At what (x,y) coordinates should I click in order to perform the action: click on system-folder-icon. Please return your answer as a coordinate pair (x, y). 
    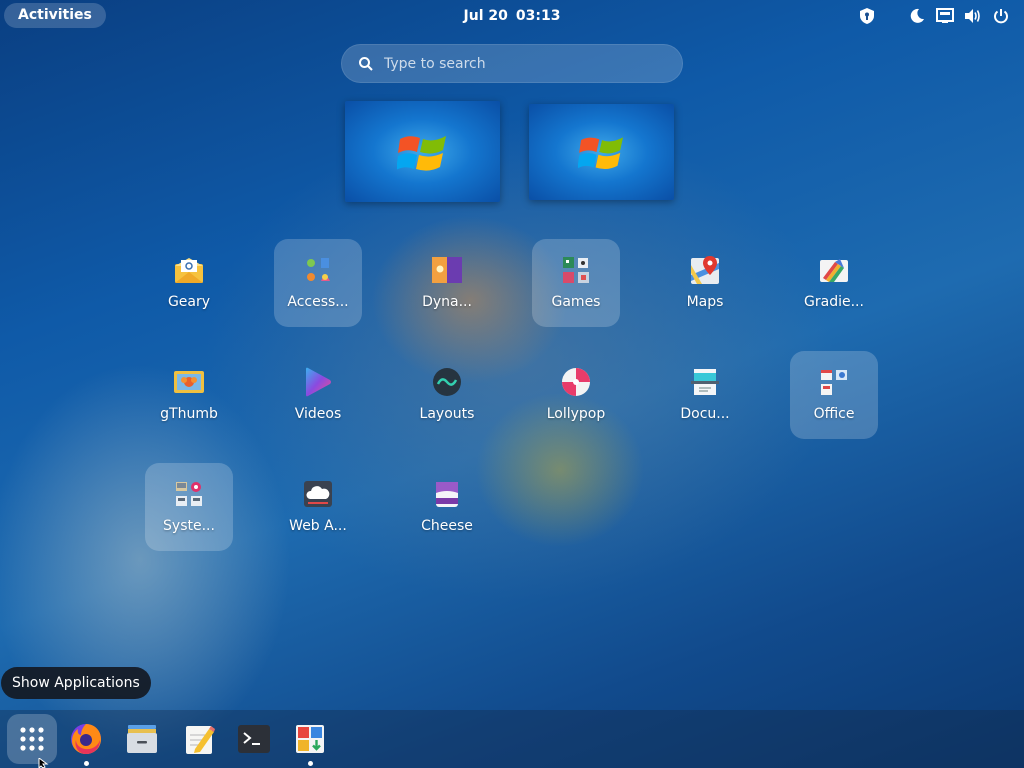
    Looking at the image, I should click on (189, 494).